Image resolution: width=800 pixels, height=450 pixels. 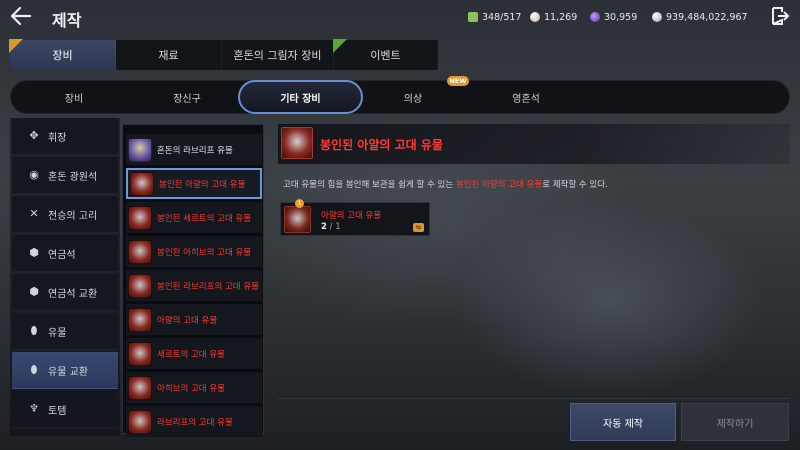 I want to click on desc-highlight: 봉인된 아얄의 고대 유물, so click(x=499, y=185).